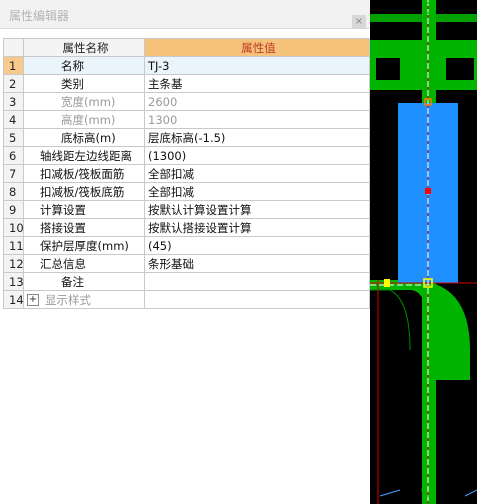 The image size is (477, 504). I want to click on property-value-input: (45), so click(257, 245).